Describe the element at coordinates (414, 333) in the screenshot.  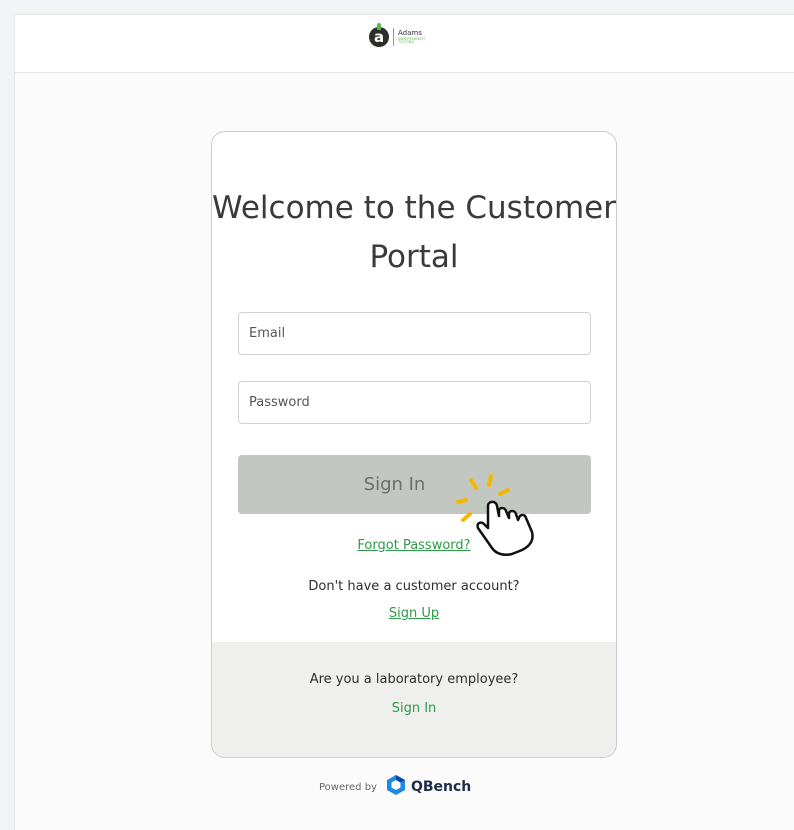
I see `email-field` at that location.